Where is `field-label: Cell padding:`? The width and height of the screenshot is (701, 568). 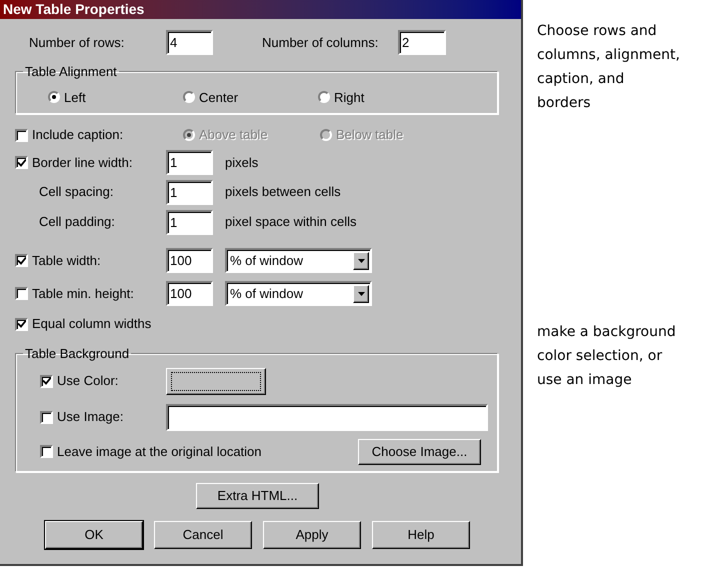 field-label: Cell padding: is located at coordinates (77, 222).